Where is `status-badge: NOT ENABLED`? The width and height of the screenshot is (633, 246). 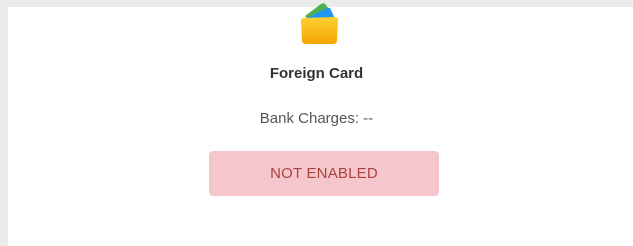
status-badge: NOT ENABLED is located at coordinates (324, 173).